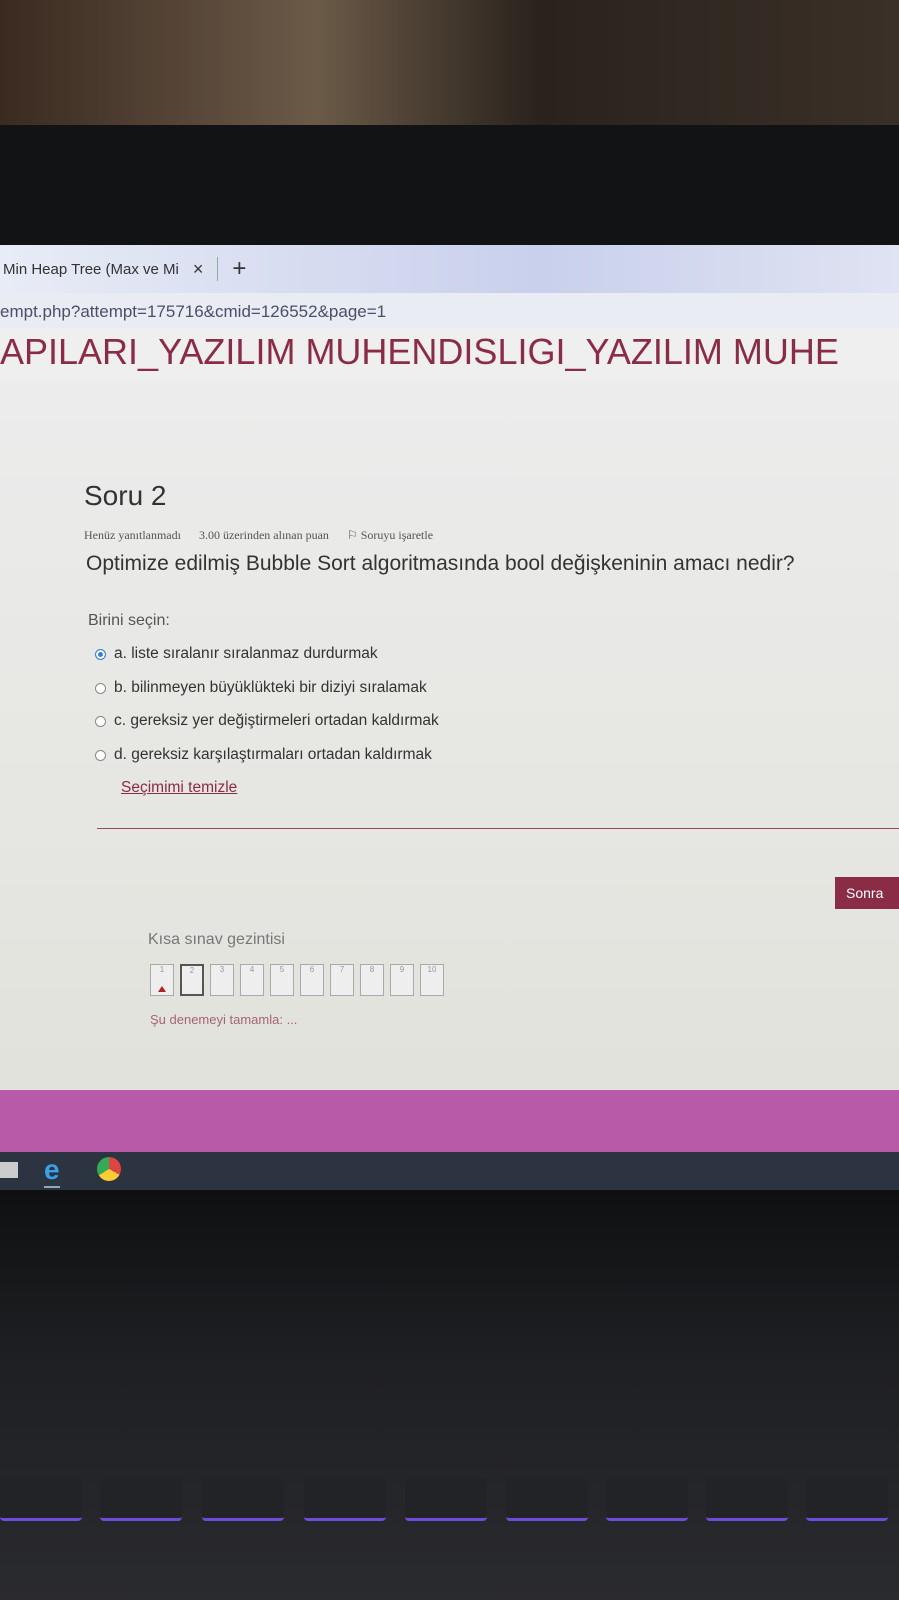  What do you see at coordinates (432, 980) in the screenshot?
I see `quiz-nav-button-10: 10` at bounding box center [432, 980].